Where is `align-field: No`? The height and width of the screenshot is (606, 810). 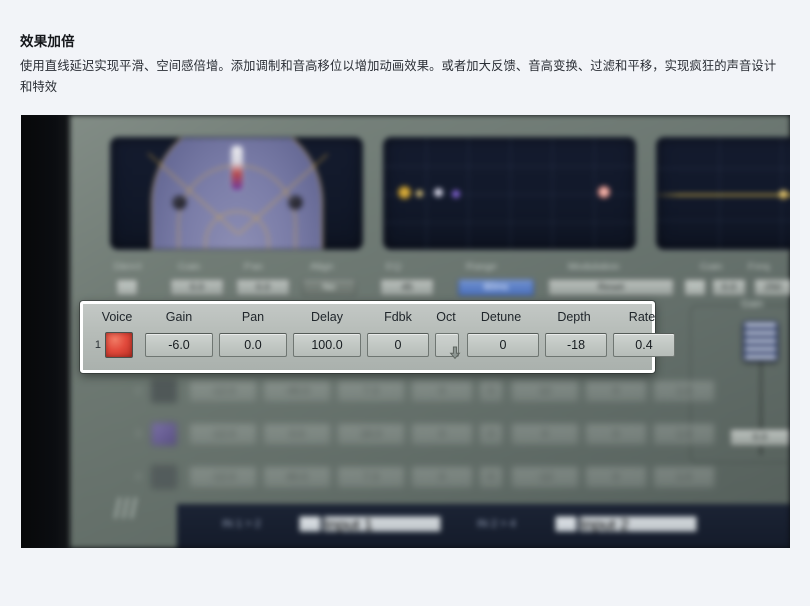 align-field: No is located at coordinates (329, 287).